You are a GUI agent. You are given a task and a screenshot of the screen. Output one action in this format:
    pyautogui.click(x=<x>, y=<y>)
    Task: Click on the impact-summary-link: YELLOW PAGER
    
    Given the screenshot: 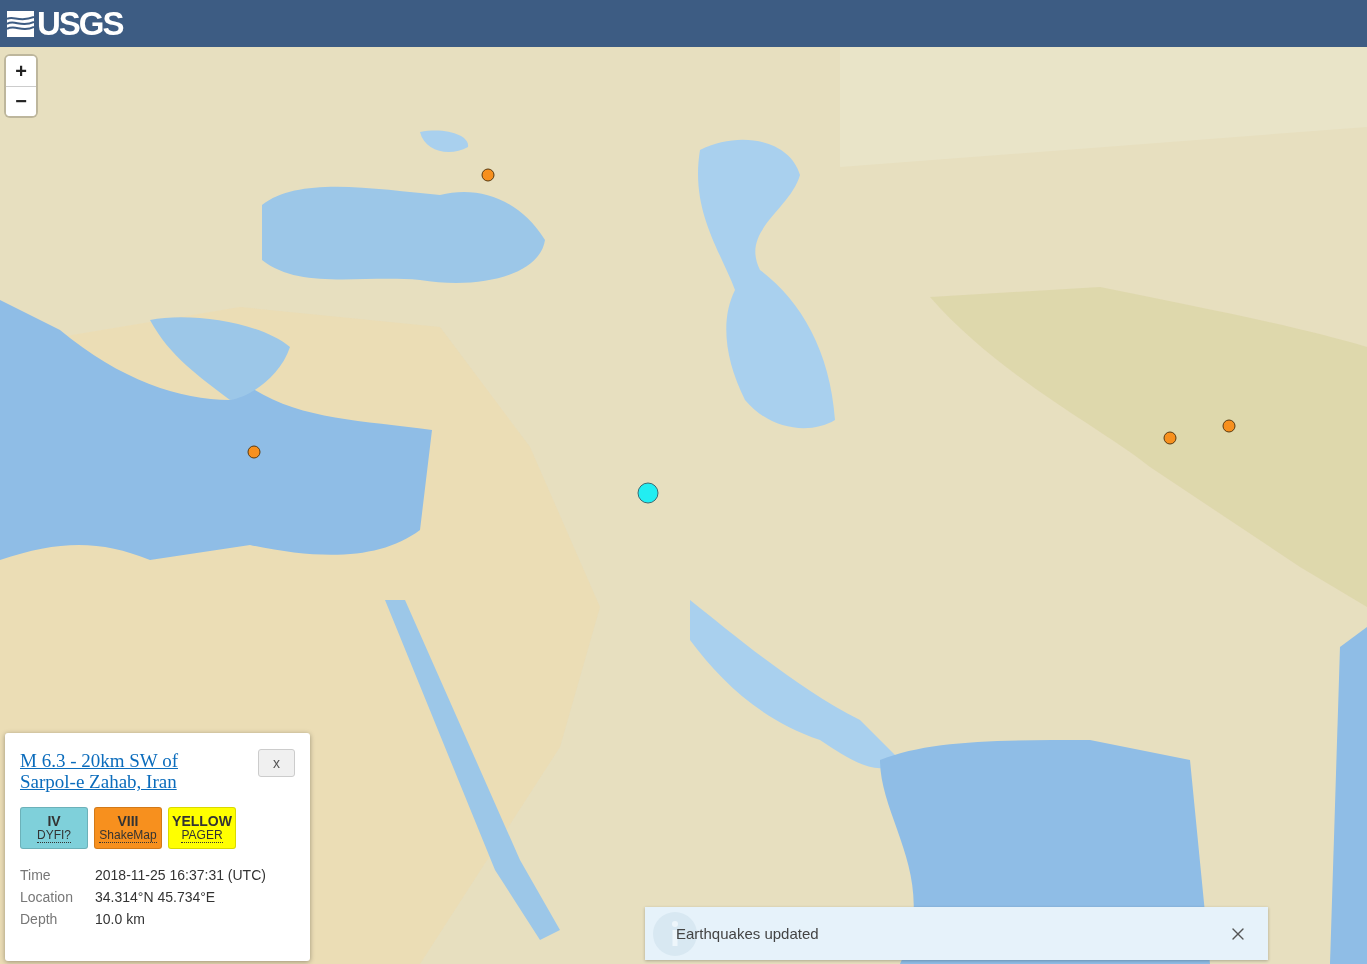 What is the action you would take?
    pyautogui.click(x=202, y=828)
    